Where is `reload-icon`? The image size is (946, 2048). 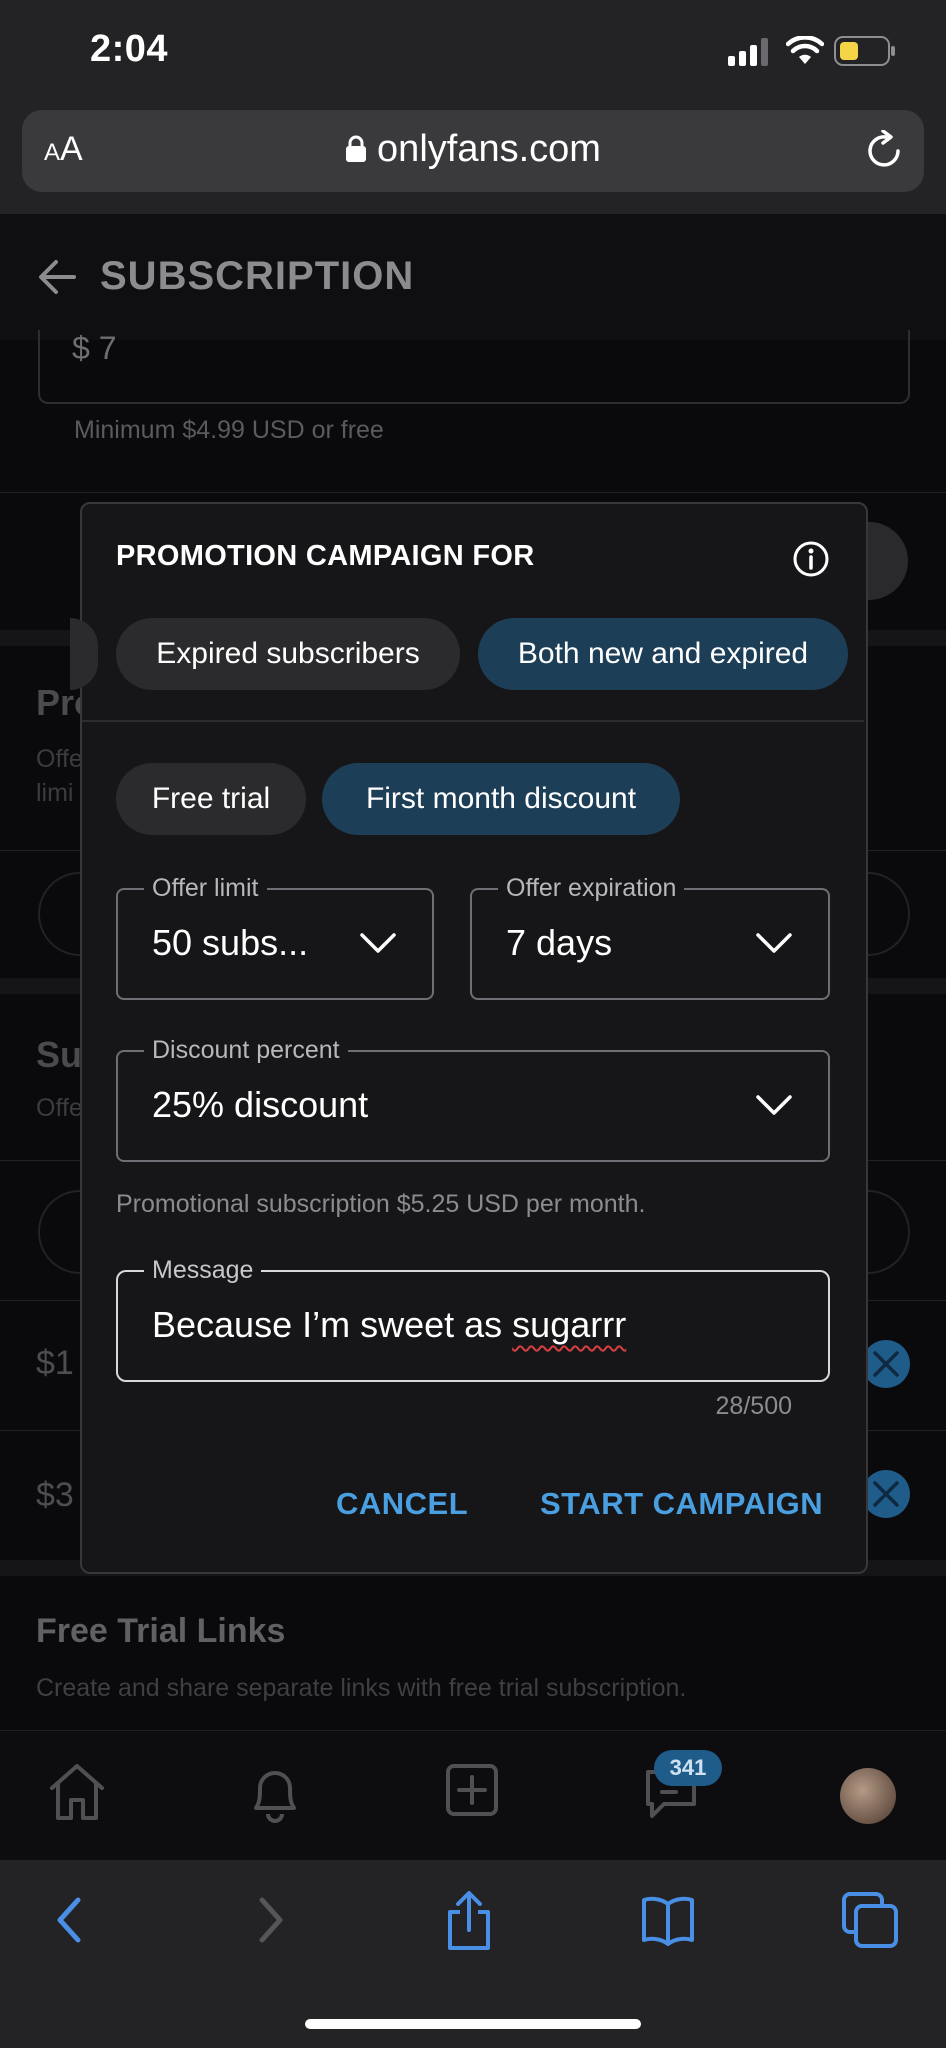 reload-icon is located at coordinates (886, 153).